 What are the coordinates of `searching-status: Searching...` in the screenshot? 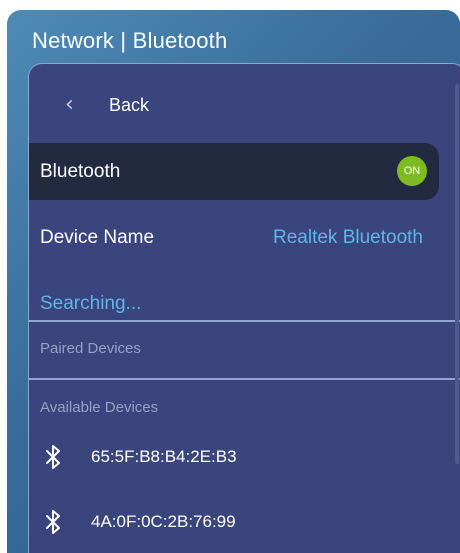 It's located at (91, 303).